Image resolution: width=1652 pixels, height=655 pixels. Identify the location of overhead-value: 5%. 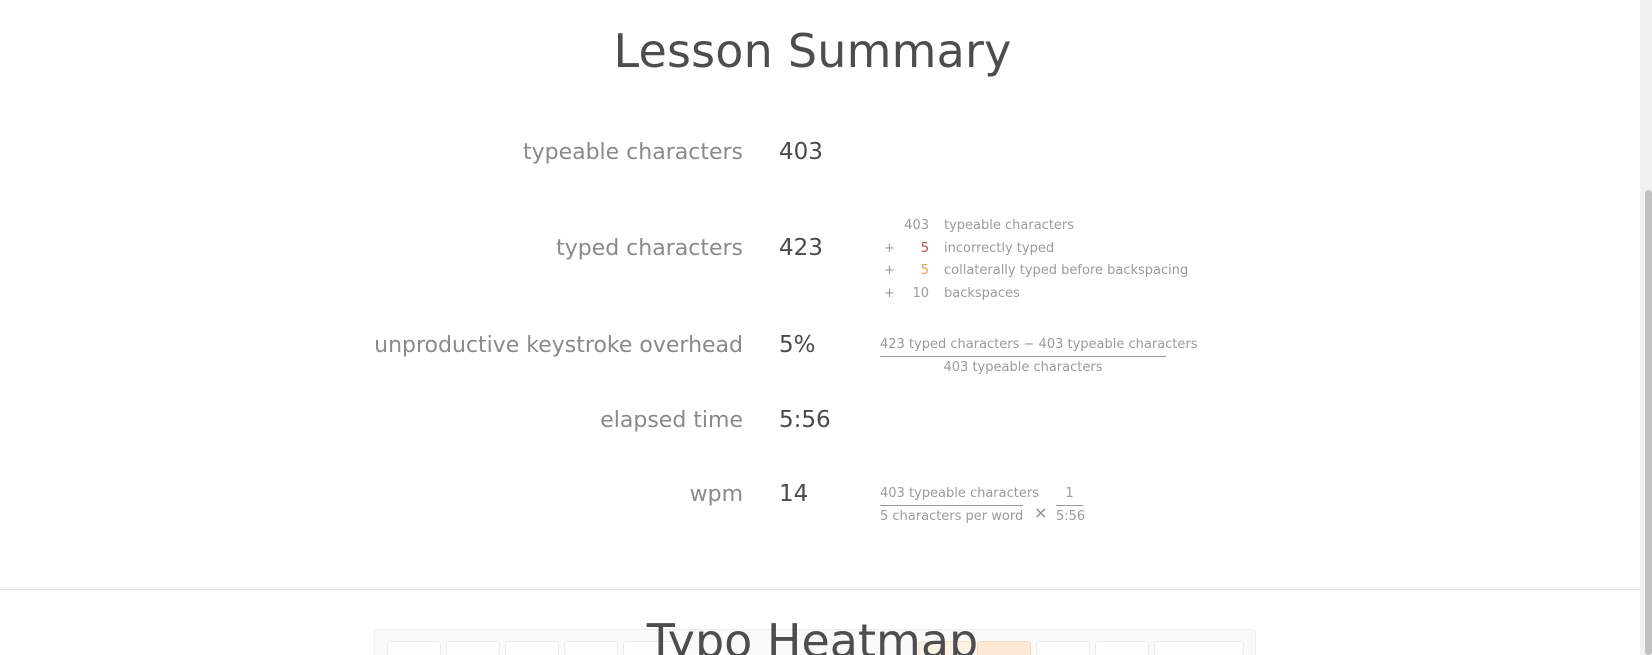
(797, 345).